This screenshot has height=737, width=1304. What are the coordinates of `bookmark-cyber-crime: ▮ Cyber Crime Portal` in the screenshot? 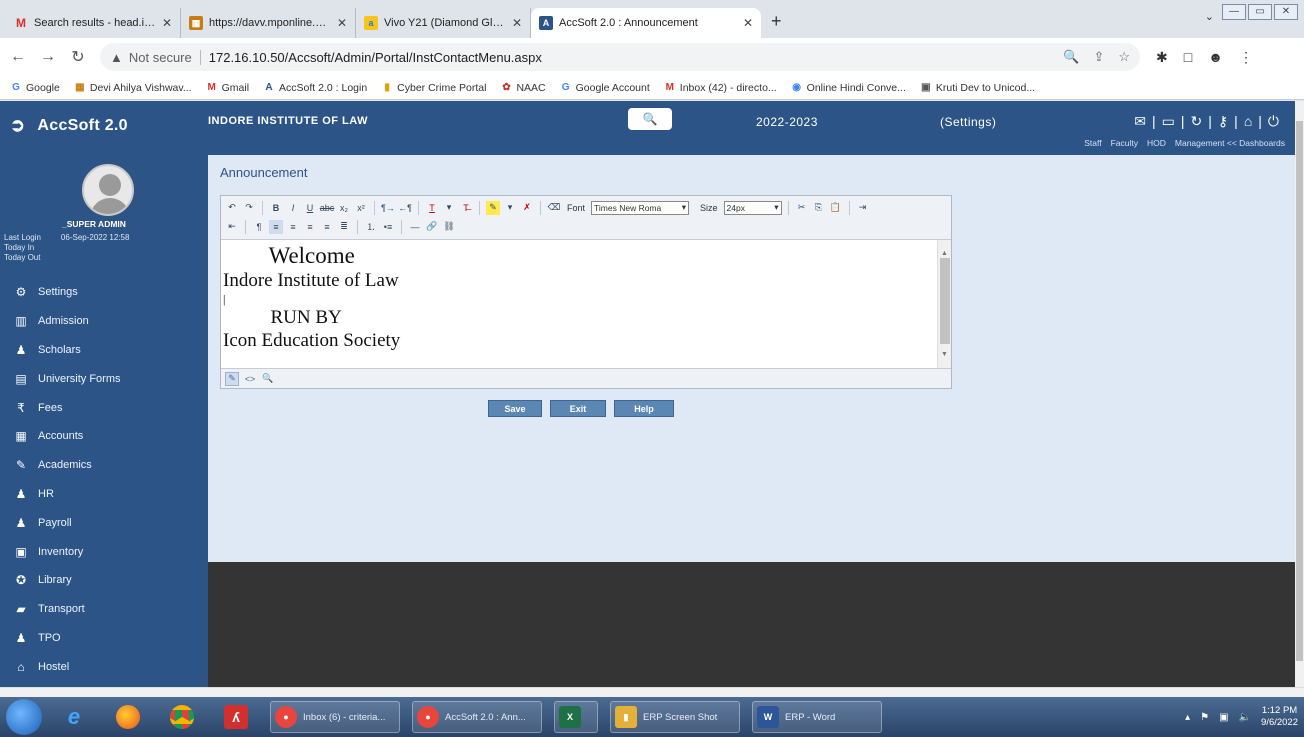 It's located at (433, 88).